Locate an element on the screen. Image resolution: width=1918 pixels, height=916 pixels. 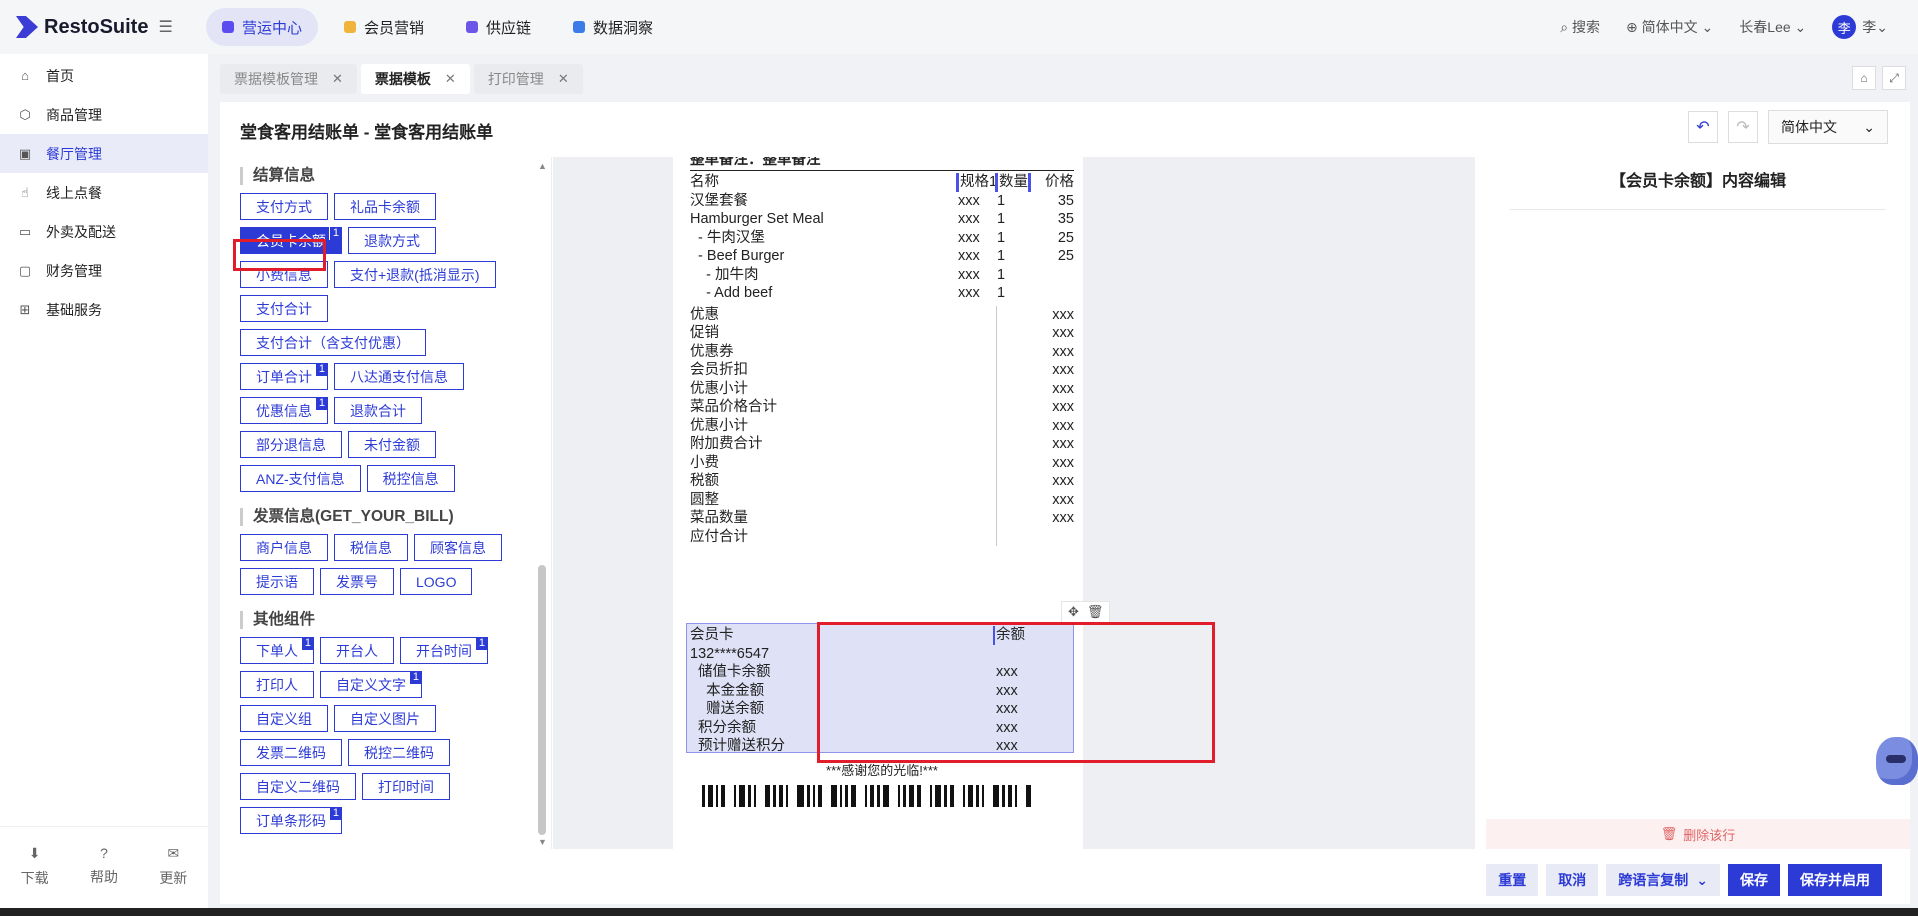
component-button: 打印人 is located at coordinates (277, 684).